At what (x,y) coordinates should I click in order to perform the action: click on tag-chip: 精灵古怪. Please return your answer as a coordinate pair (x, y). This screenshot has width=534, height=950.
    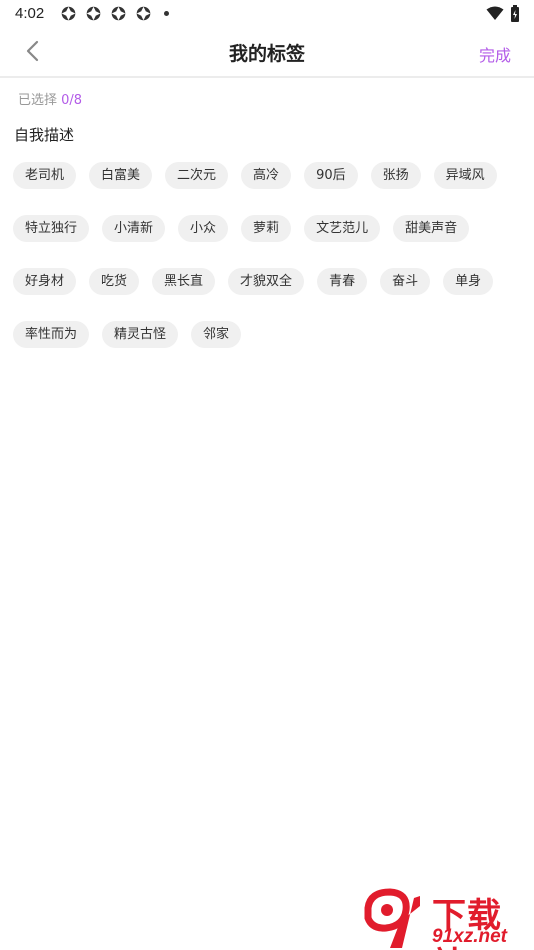
    Looking at the image, I should click on (140, 334).